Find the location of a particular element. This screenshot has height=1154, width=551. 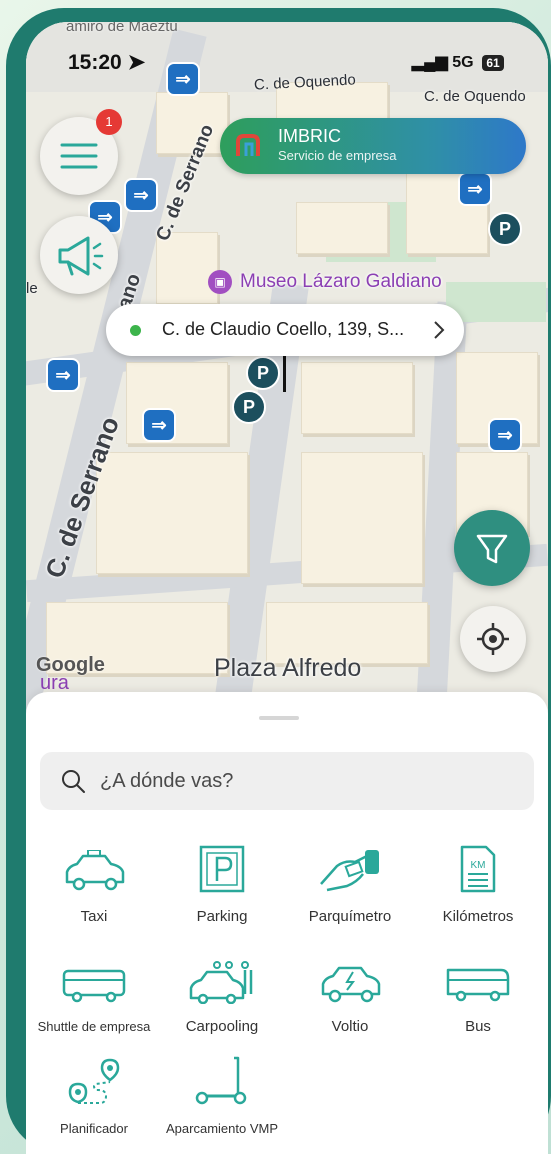

map-park is located at coordinates (496, 302).